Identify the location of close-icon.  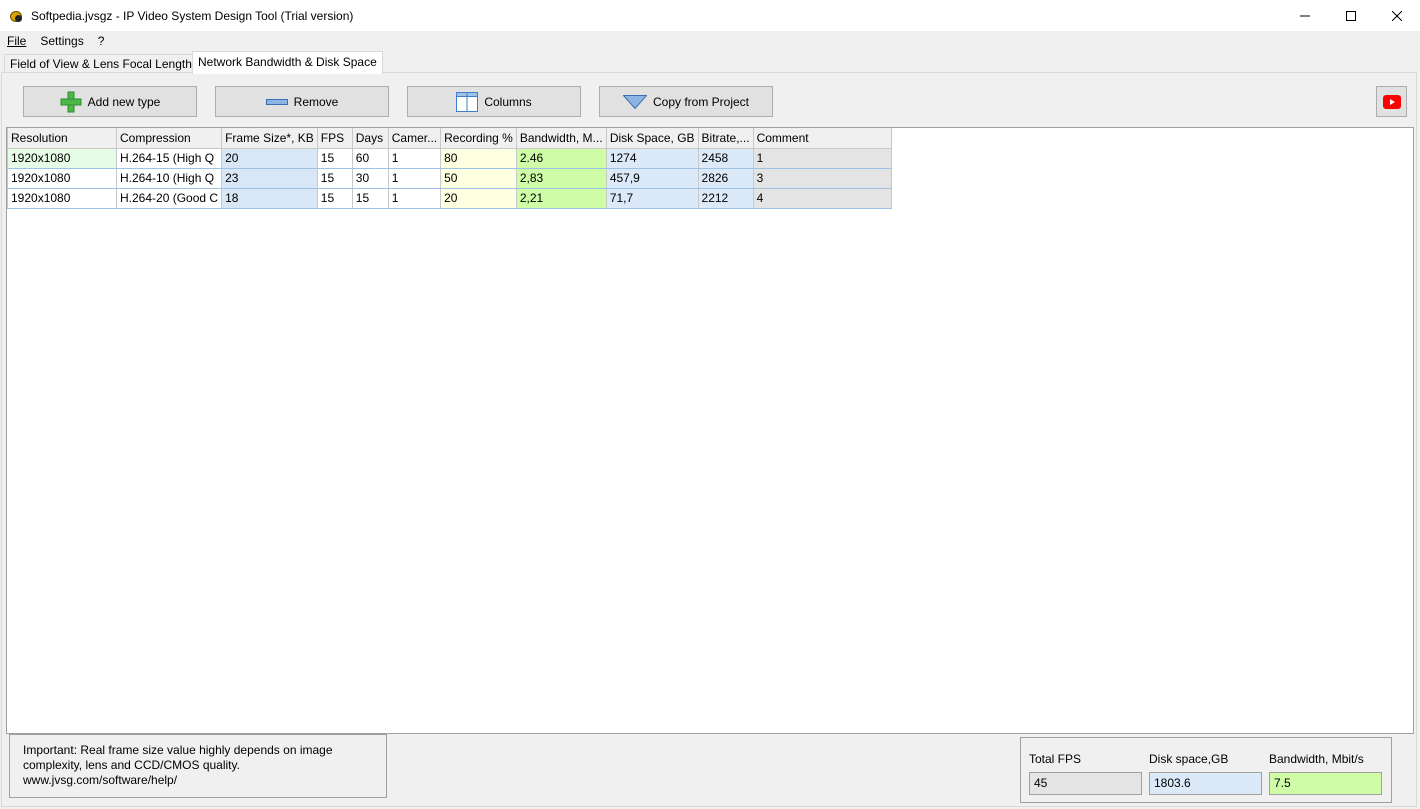
(1397, 15).